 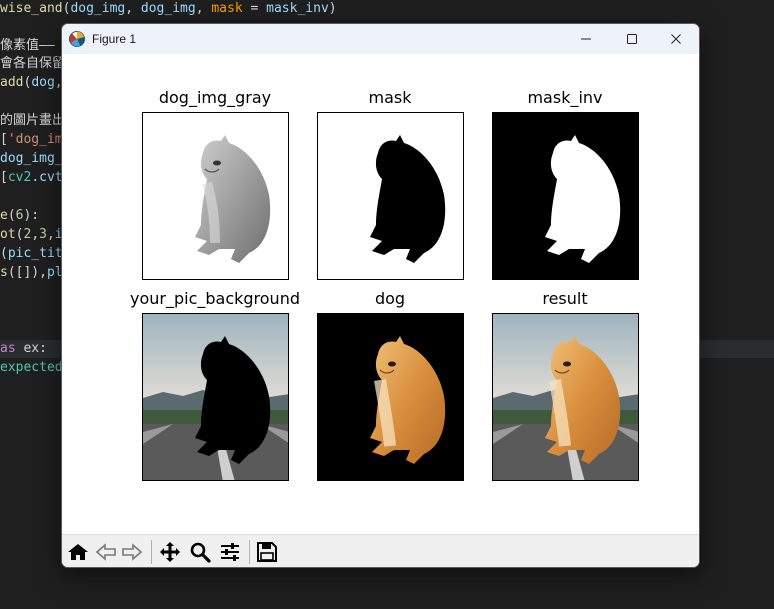 I want to click on maximize-button, so click(x=632, y=39).